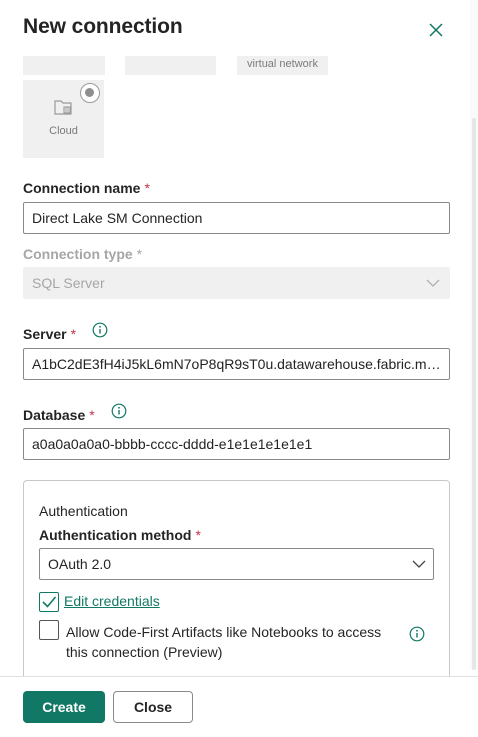 The image size is (478, 737). Describe the element at coordinates (436, 30) in the screenshot. I see `close-icon` at that location.